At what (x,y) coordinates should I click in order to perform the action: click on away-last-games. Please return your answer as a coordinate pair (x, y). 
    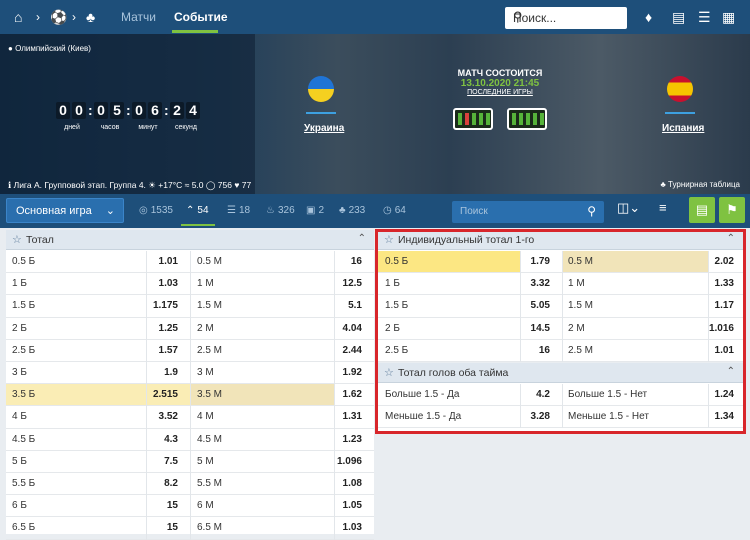
    Looking at the image, I should click on (527, 119).